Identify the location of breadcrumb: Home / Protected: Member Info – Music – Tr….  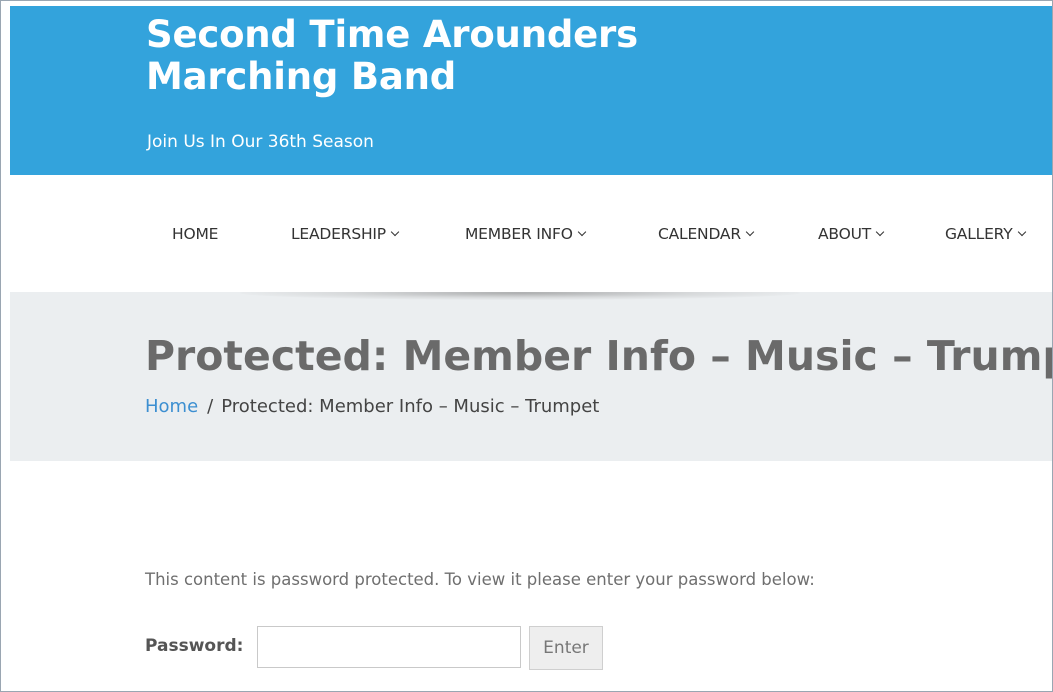
(372, 406).